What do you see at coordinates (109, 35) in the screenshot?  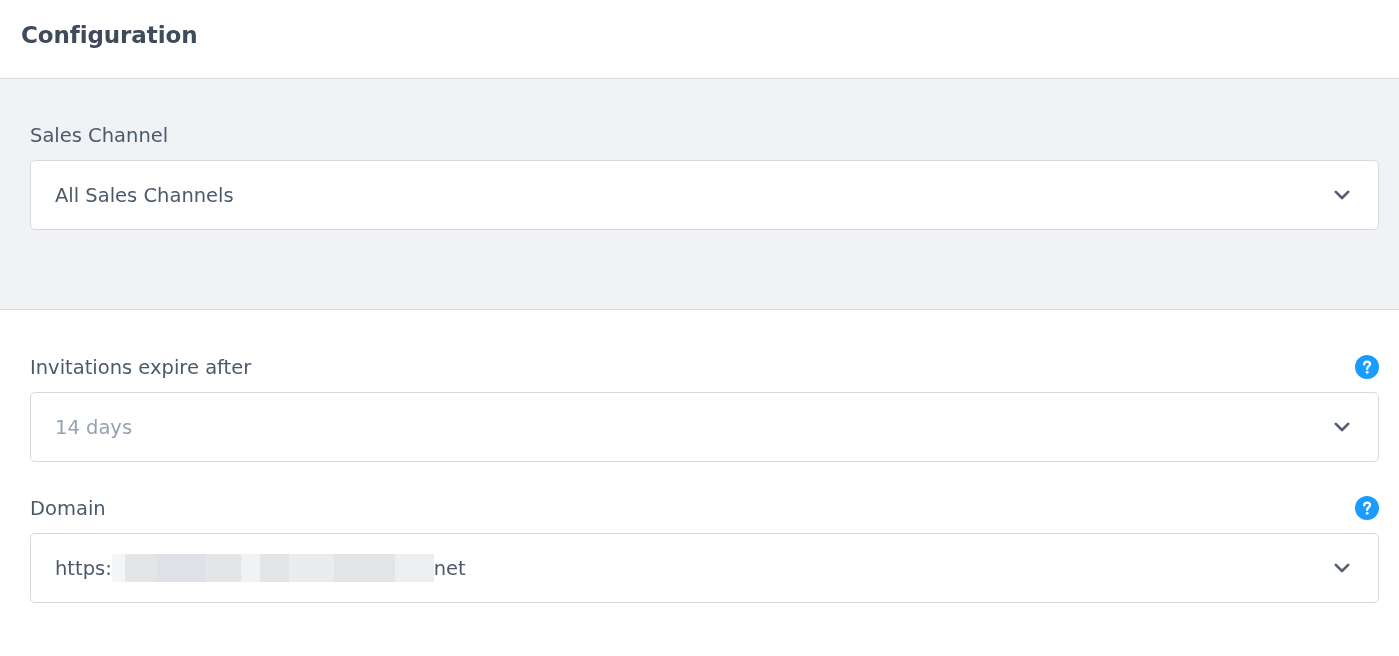 I see `page-title: Configuration` at bounding box center [109, 35].